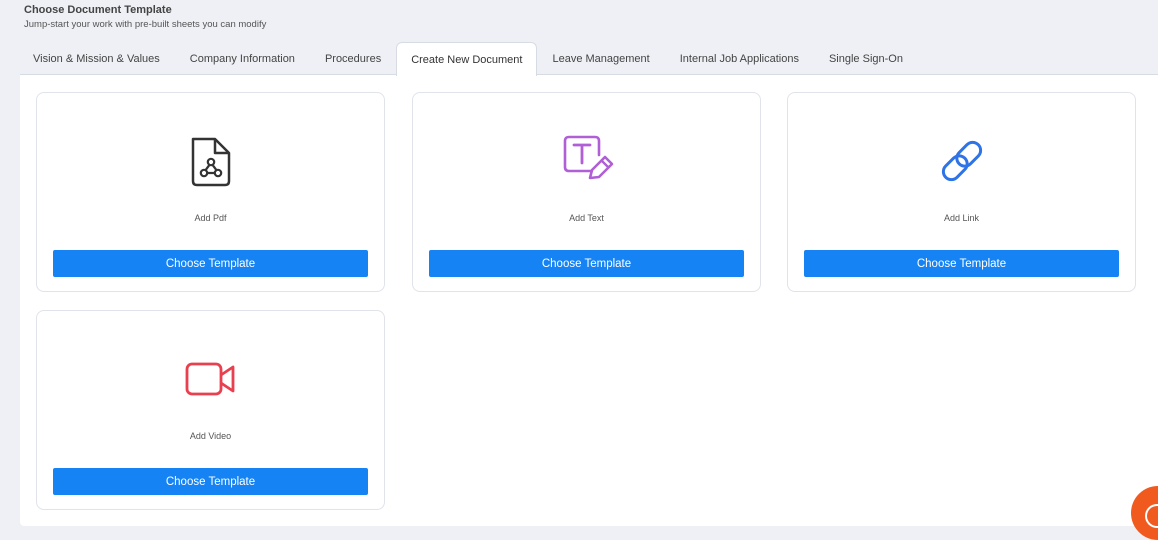 The width and height of the screenshot is (1158, 540). I want to click on tab-company-information: Company Information, so click(242, 58).